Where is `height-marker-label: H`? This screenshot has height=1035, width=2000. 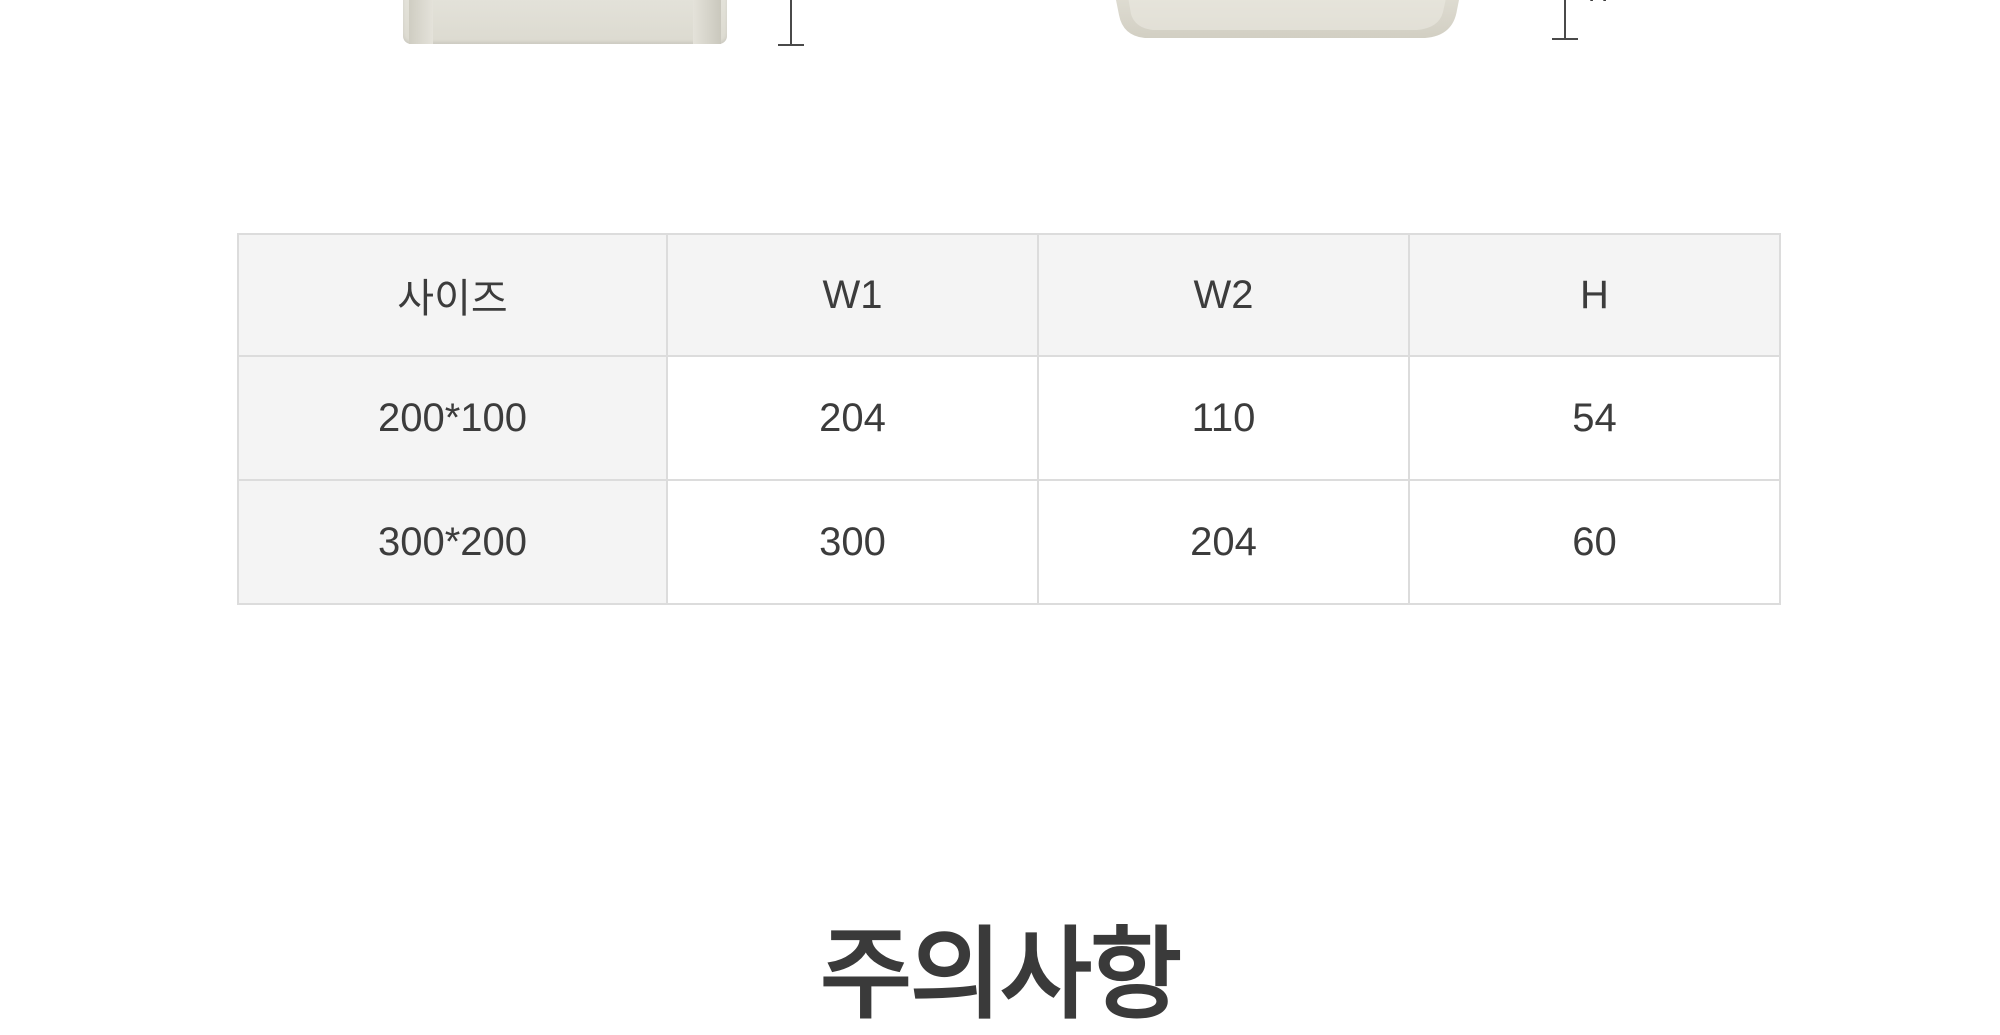 height-marker-label: H is located at coordinates (1598, 3).